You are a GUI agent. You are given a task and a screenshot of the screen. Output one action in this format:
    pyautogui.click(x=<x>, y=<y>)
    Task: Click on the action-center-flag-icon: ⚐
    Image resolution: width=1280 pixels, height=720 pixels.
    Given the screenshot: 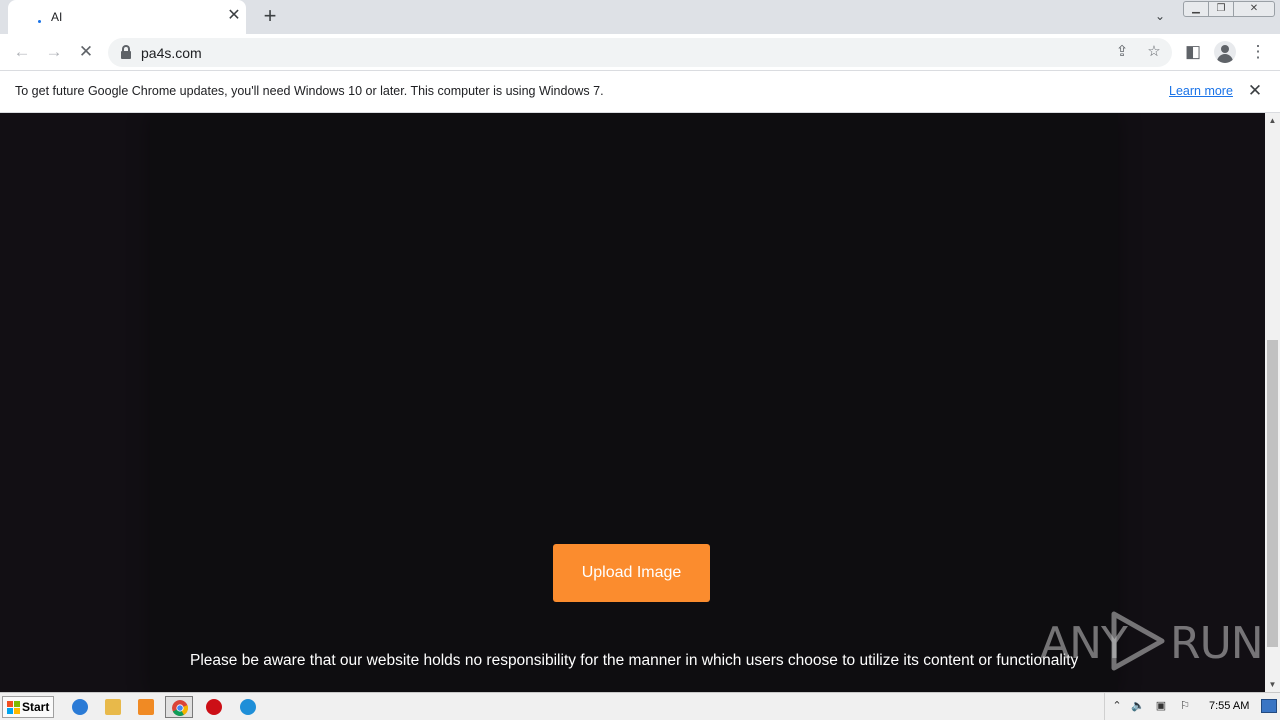 What is the action you would take?
    pyautogui.click(x=1185, y=706)
    